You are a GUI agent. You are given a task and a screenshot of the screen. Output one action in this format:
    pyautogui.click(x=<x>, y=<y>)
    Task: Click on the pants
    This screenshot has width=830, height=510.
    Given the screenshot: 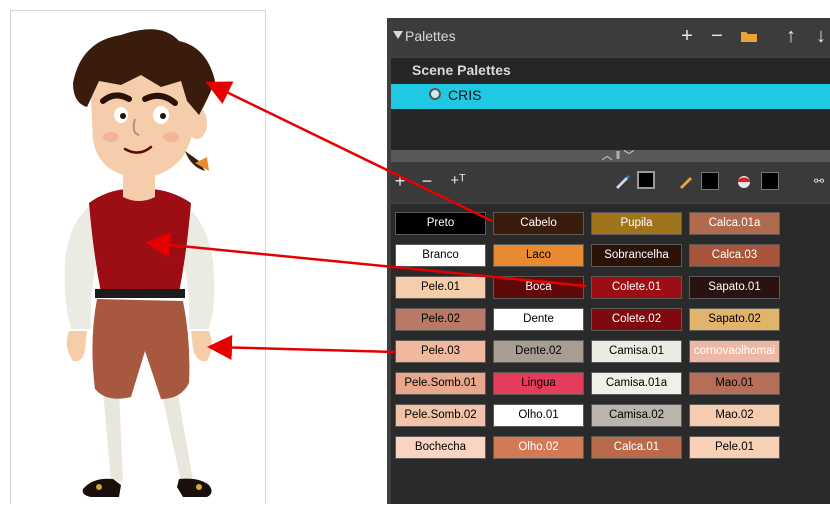 What is the action you would take?
    pyautogui.click(x=141, y=349)
    